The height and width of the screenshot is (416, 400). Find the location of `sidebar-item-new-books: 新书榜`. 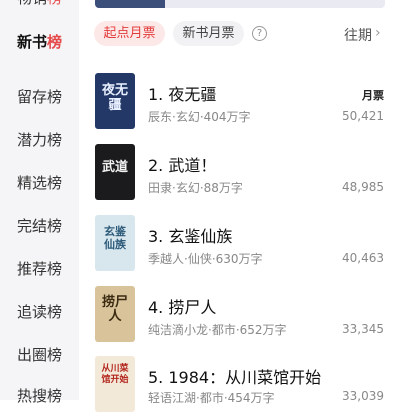

sidebar-item-new-books: 新书榜 is located at coordinates (39, 42).